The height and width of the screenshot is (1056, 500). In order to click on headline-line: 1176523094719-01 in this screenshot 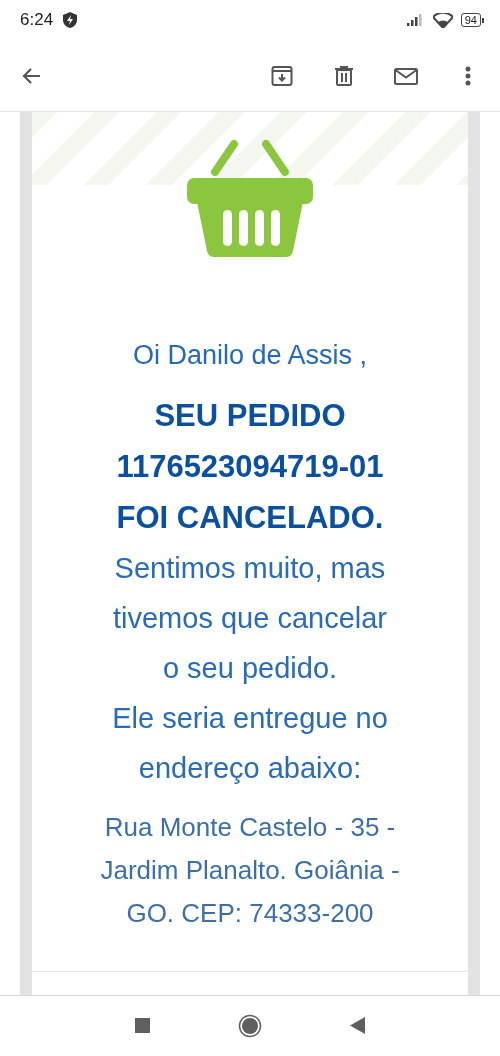, I will do `click(250, 467)`.